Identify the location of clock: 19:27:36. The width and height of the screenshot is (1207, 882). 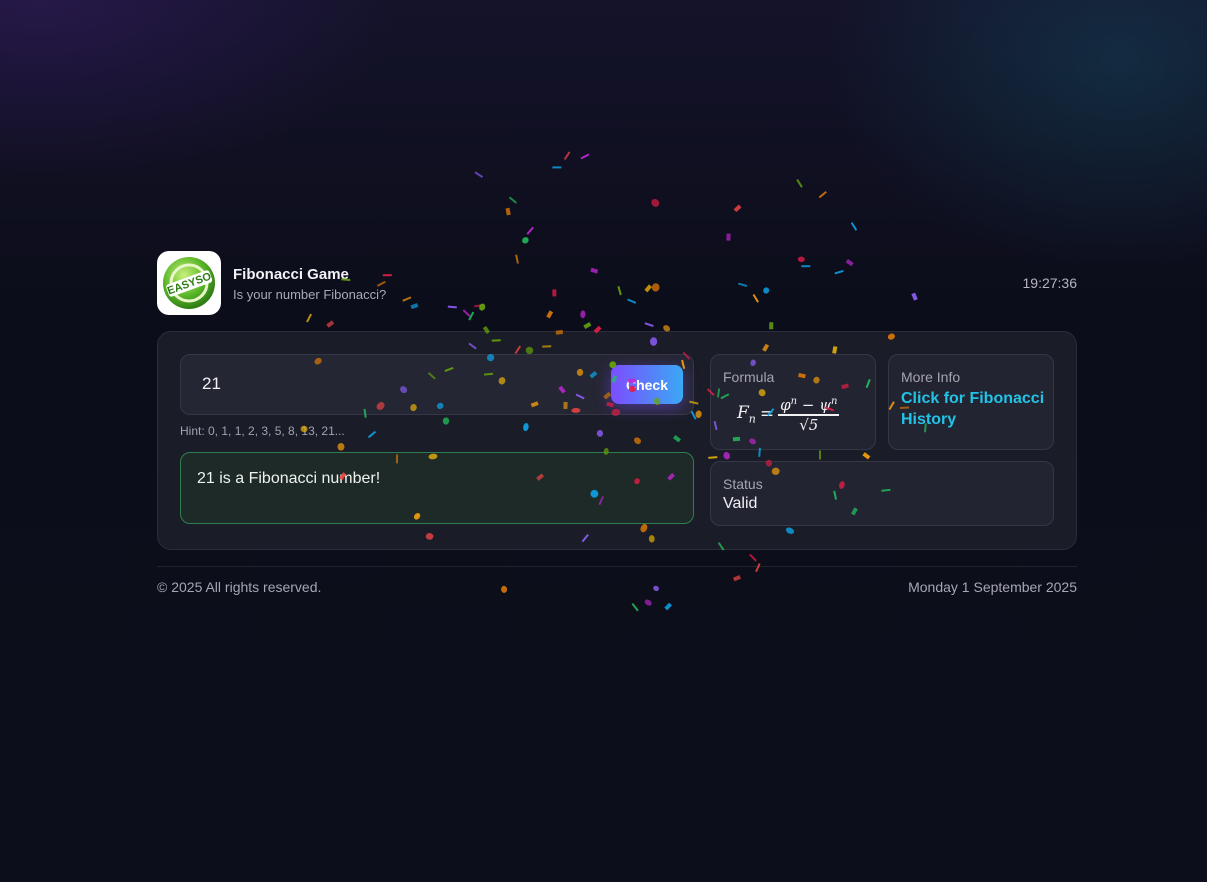
(1050, 283).